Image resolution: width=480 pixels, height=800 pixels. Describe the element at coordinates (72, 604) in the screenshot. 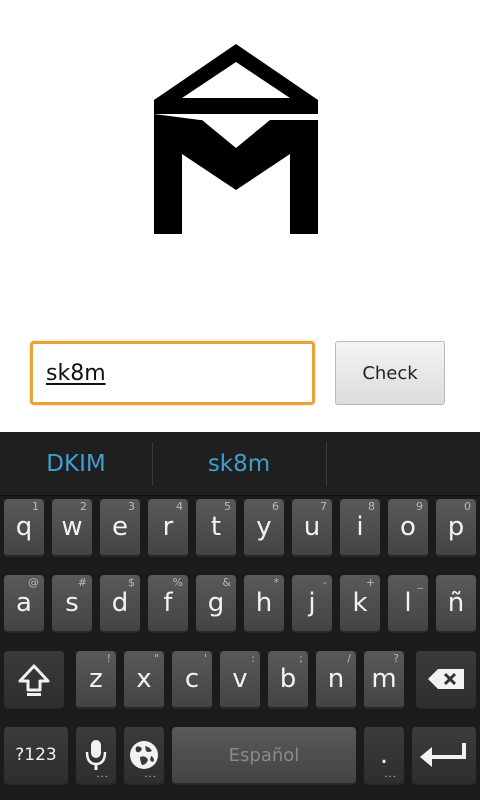

I see `key-s: s #` at that location.